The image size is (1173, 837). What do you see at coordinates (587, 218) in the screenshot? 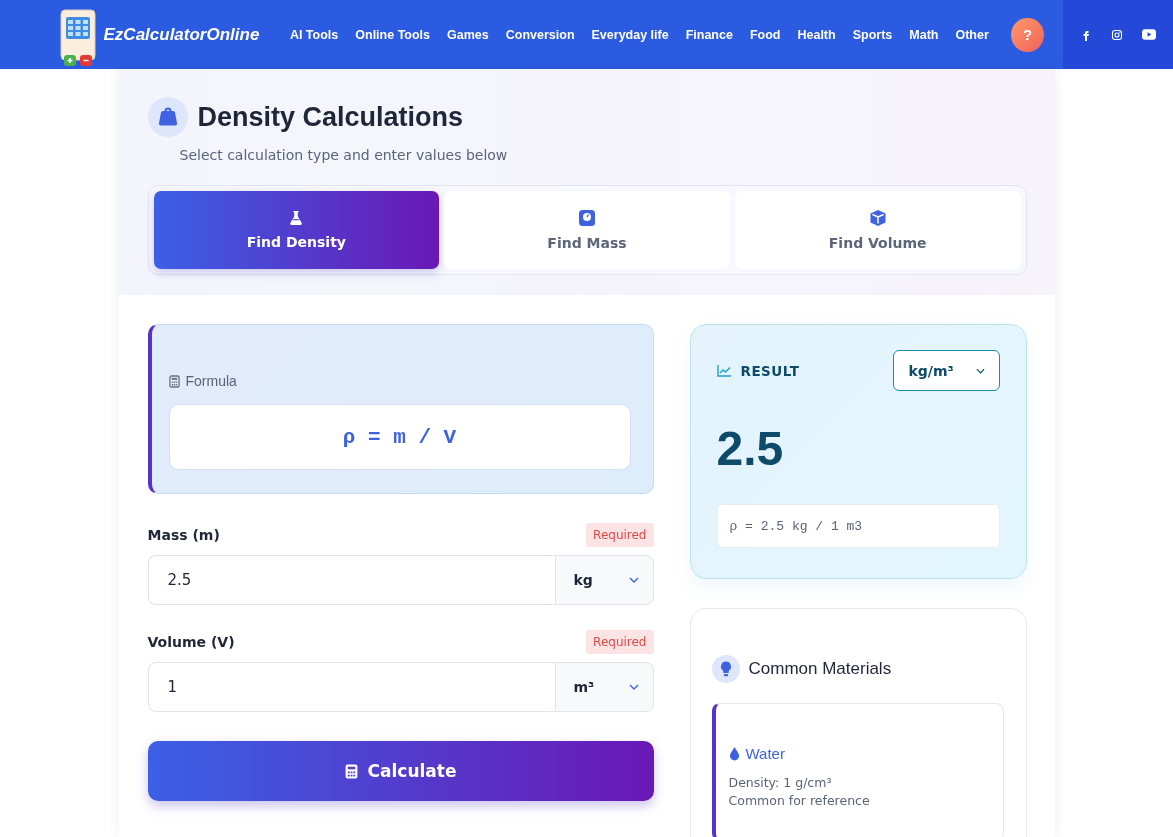
I see `scale-icon` at bounding box center [587, 218].